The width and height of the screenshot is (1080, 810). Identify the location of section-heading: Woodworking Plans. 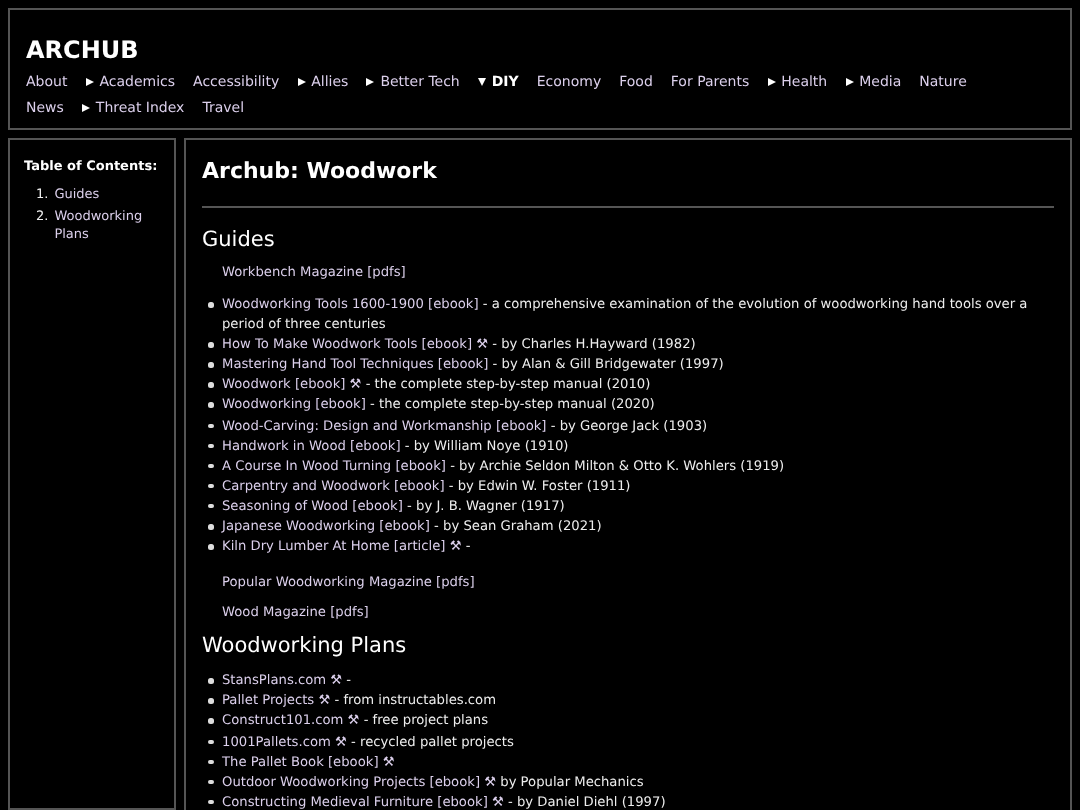
(305, 646).